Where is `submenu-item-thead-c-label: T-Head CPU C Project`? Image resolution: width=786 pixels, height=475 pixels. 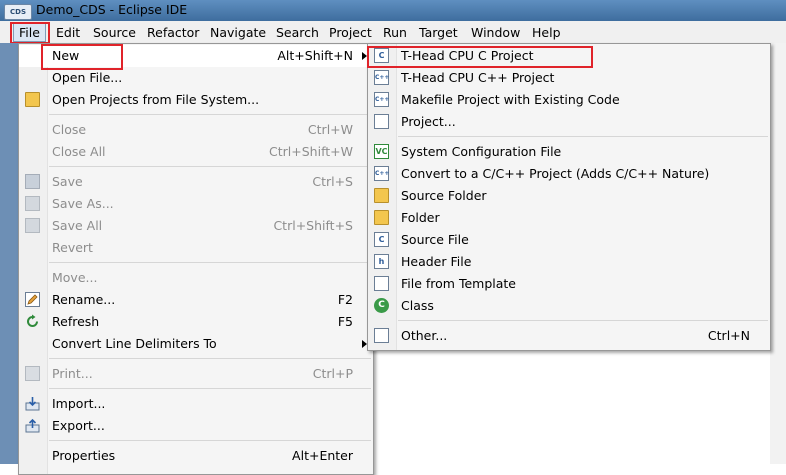
submenu-item-thead-c-label: T-Head CPU C Project is located at coordinates (467, 55).